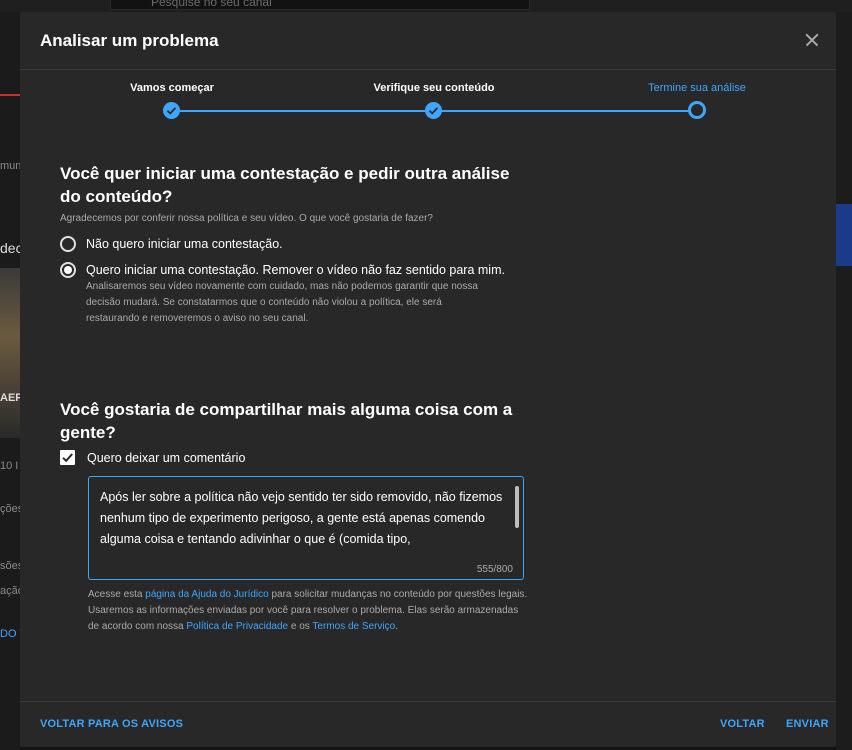  Describe the element at coordinates (812, 40) in the screenshot. I see `close-icon` at that location.